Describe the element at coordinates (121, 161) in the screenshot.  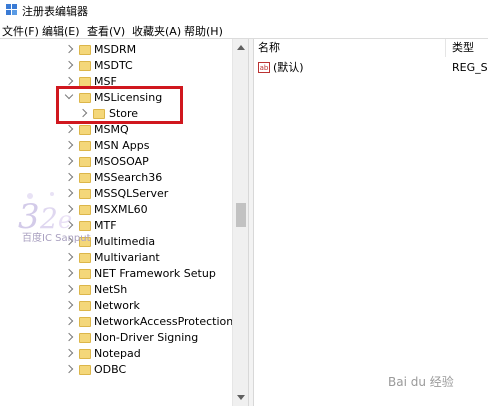
I see `tree-item-label: MSOSOAP` at that location.